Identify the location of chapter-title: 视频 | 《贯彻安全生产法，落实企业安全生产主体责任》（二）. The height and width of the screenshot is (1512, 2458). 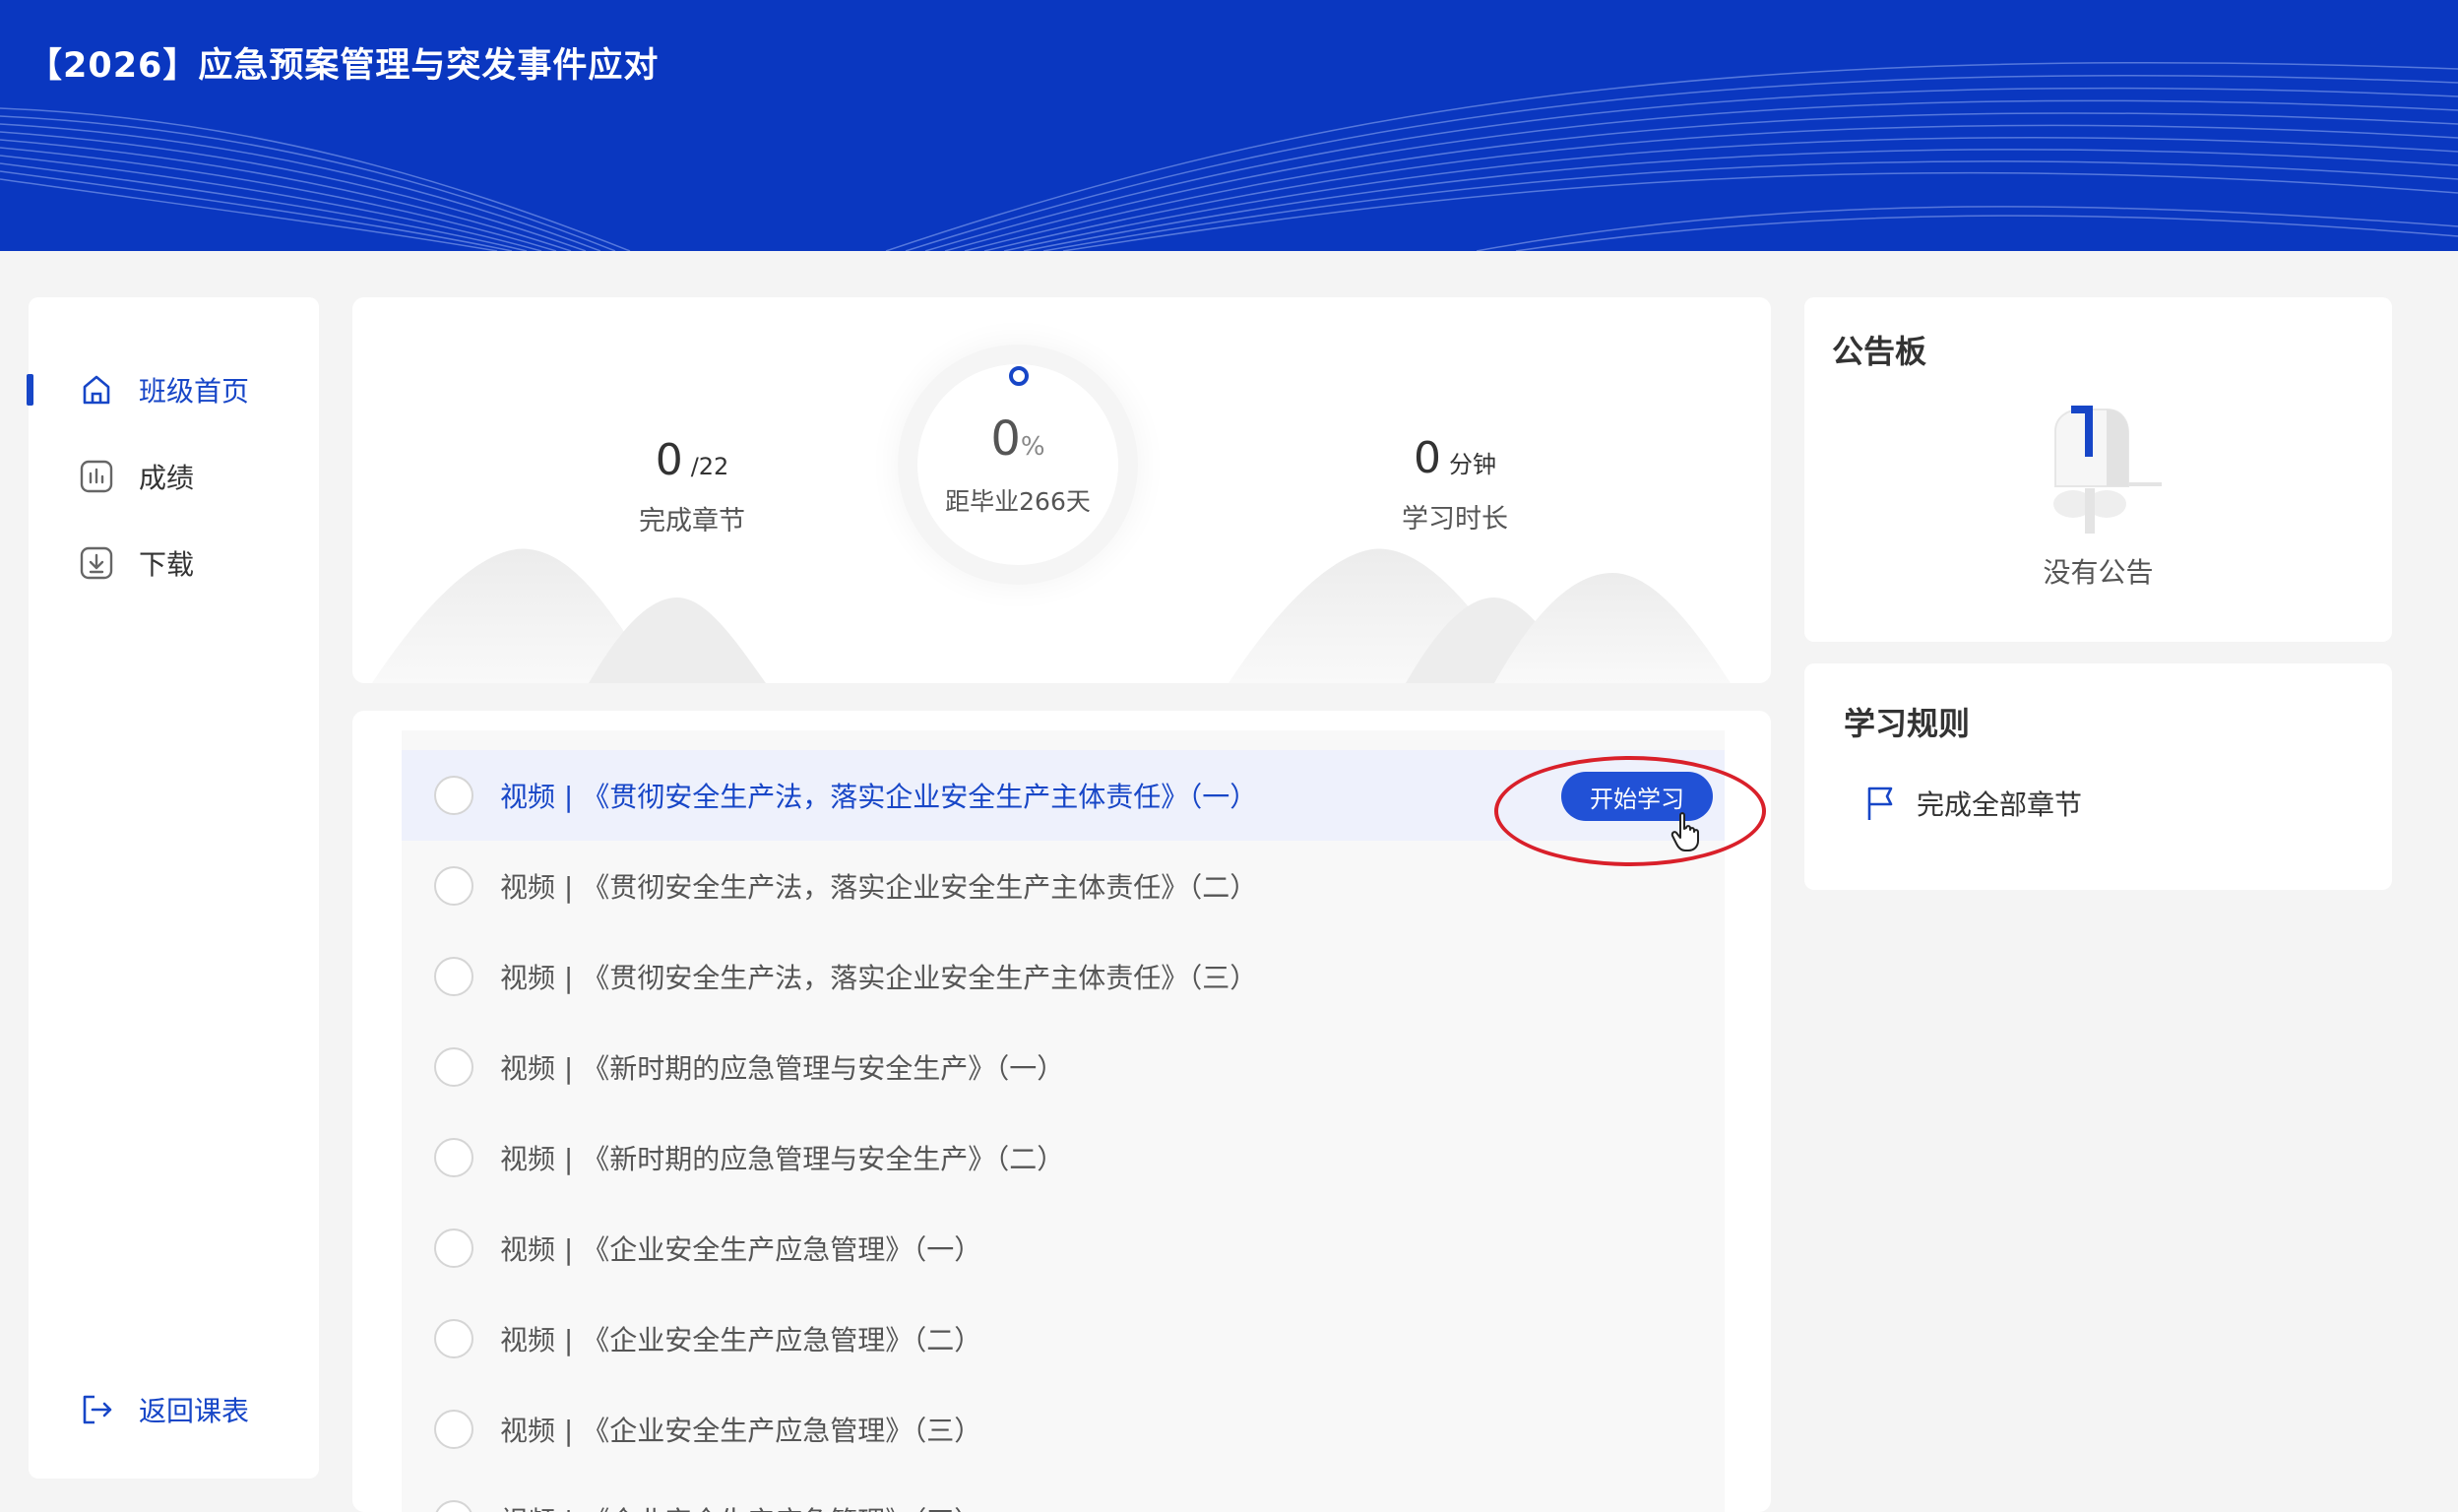
(879, 886).